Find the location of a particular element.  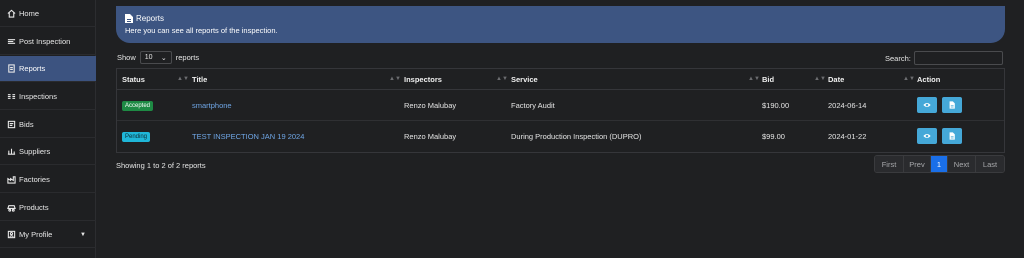

report-title-link: TEST INSPECTION JAN 19 2024 is located at coordinates (248, 136).